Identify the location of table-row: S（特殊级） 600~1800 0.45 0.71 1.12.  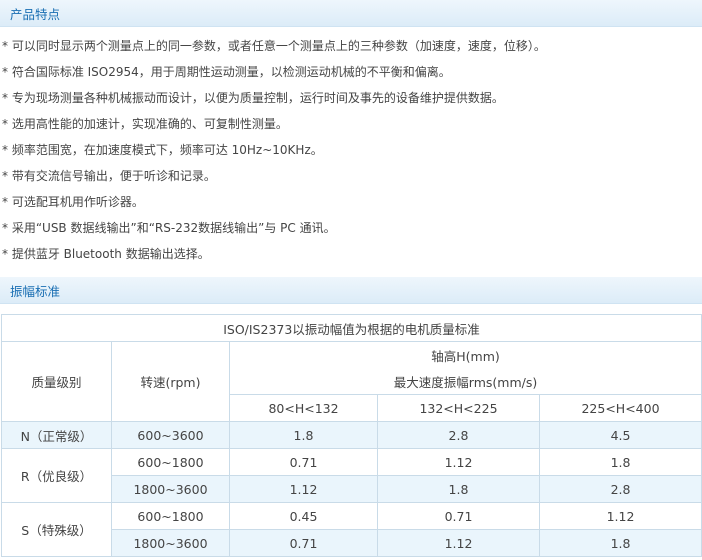
(351, 529).